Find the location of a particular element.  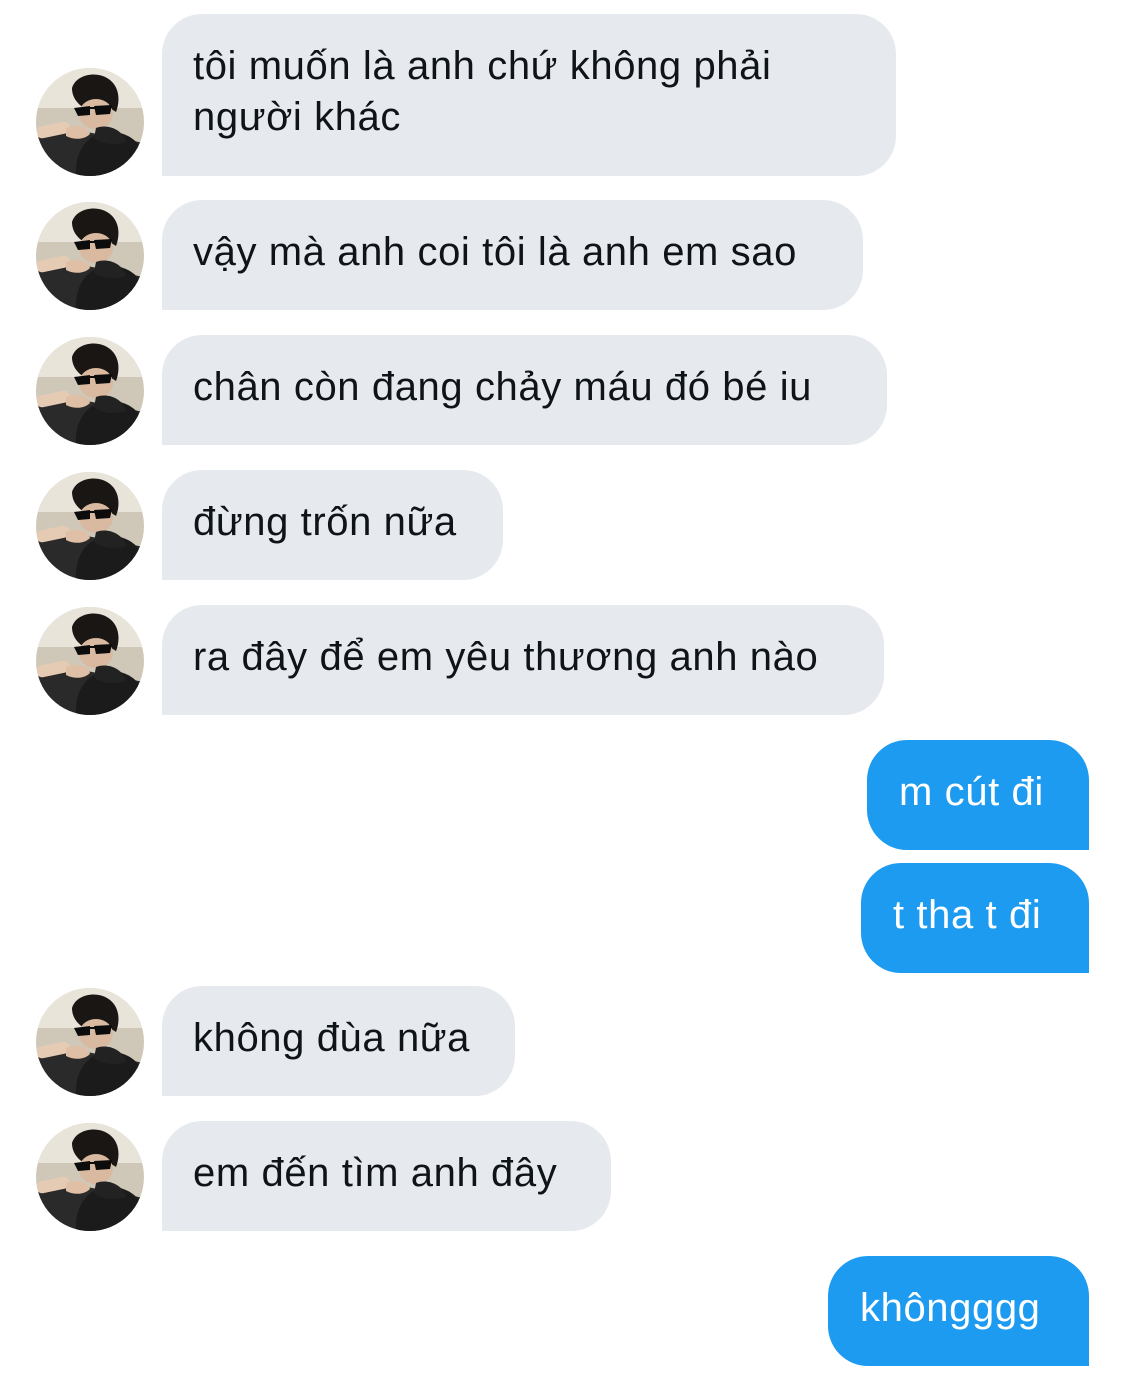

message-text: t tha t đi is located at coordinates (967, 915).